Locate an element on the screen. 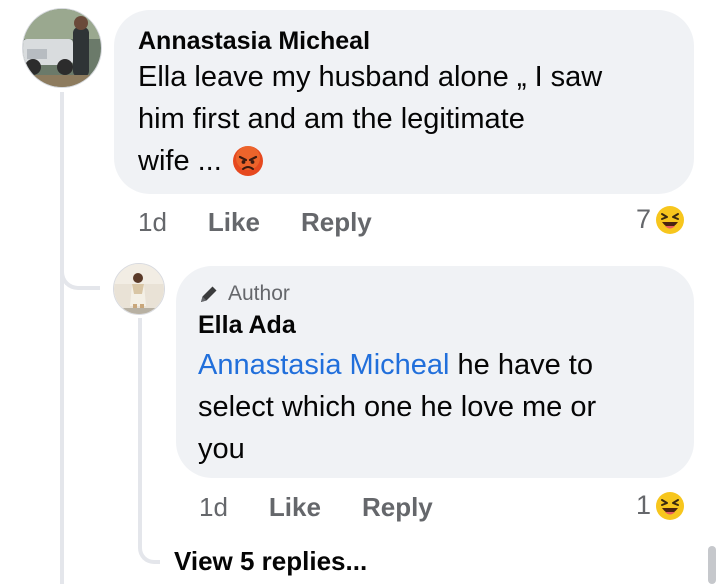  reaction-summary: 7 is located at coordinates (660, 219).